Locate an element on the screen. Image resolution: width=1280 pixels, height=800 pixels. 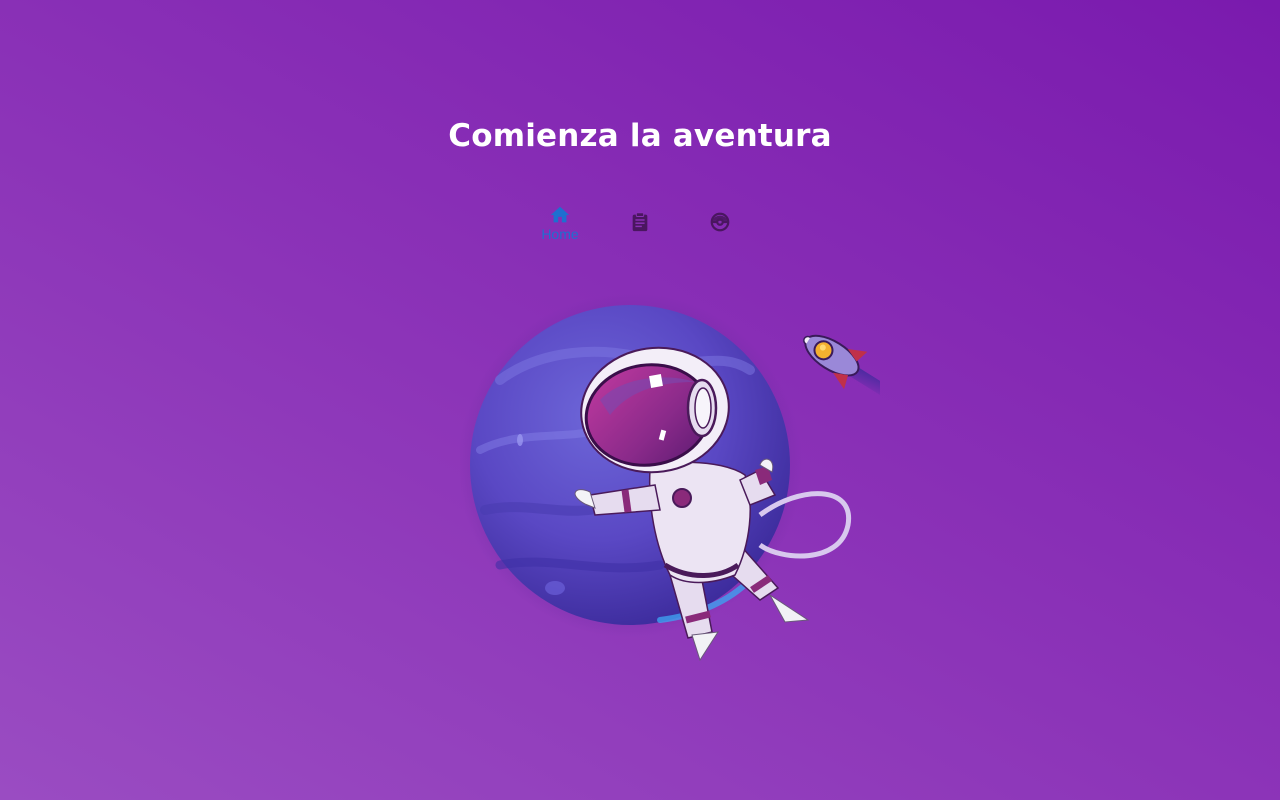
nav-item-home: Home is located at coordinates (560, 223).